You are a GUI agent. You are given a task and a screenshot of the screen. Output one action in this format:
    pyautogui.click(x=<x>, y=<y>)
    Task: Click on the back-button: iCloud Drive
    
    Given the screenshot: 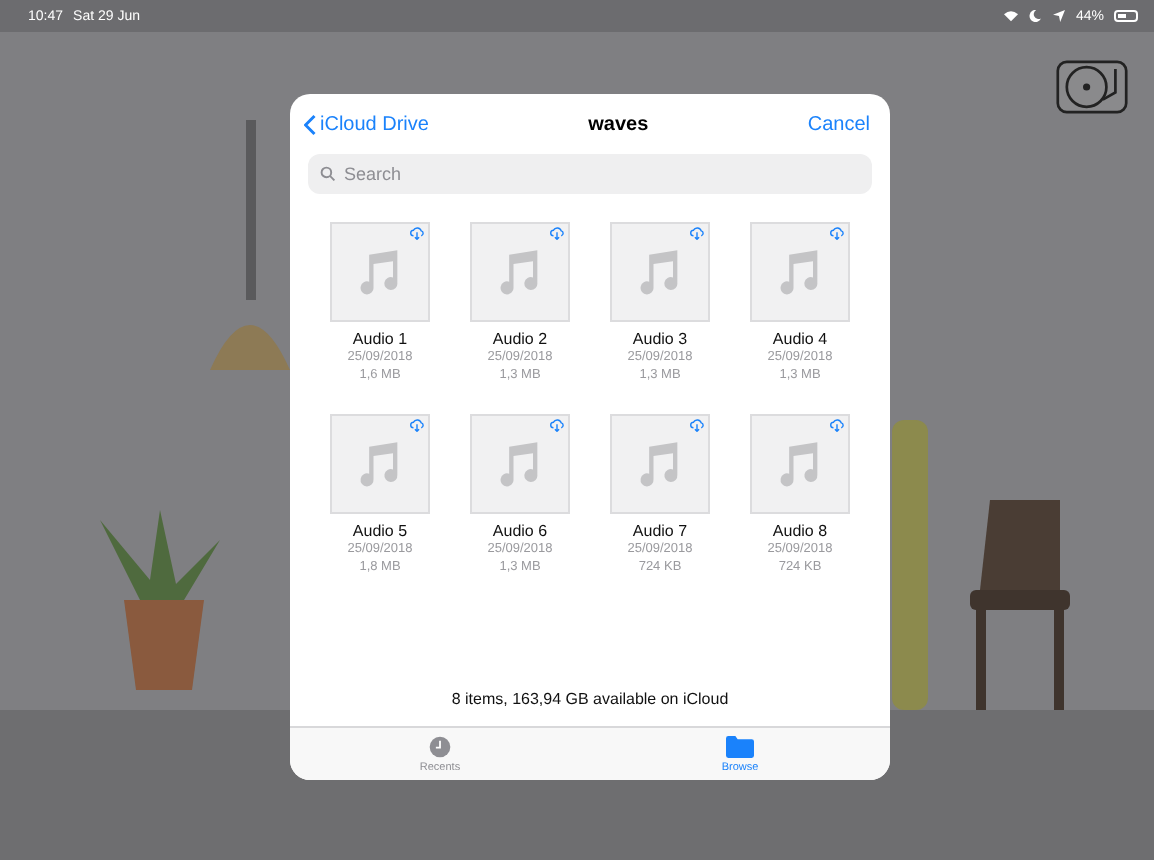 What is the action you would take?
    pyautogui.click(x=366, y=124)
    